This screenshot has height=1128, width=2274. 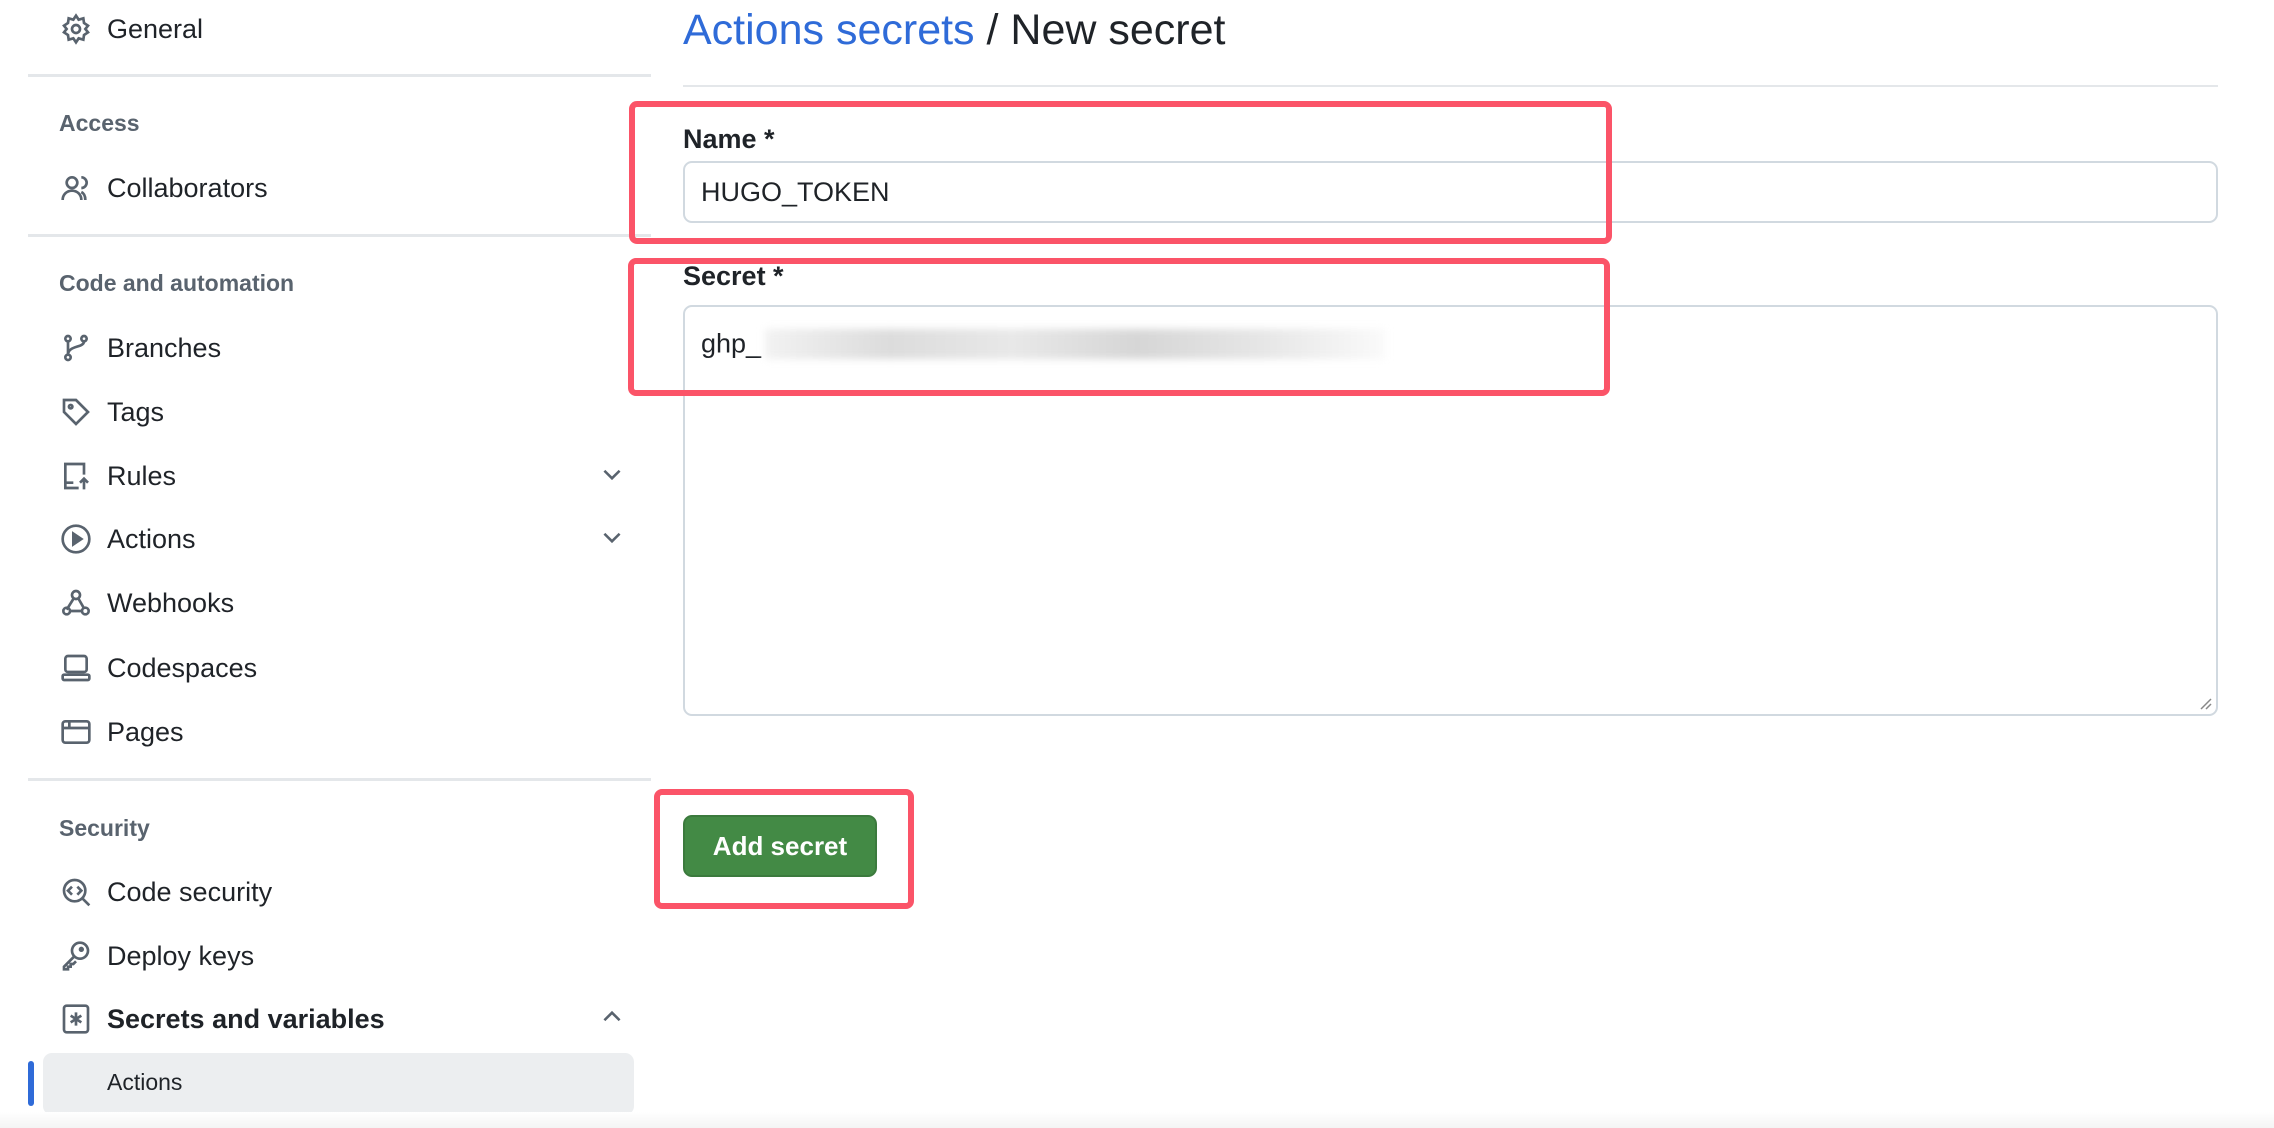 What do you see at coordinates (190, 891) in the screenshot?
I see `sidebar-item-label: Code security` at bounding box center [190, 891].